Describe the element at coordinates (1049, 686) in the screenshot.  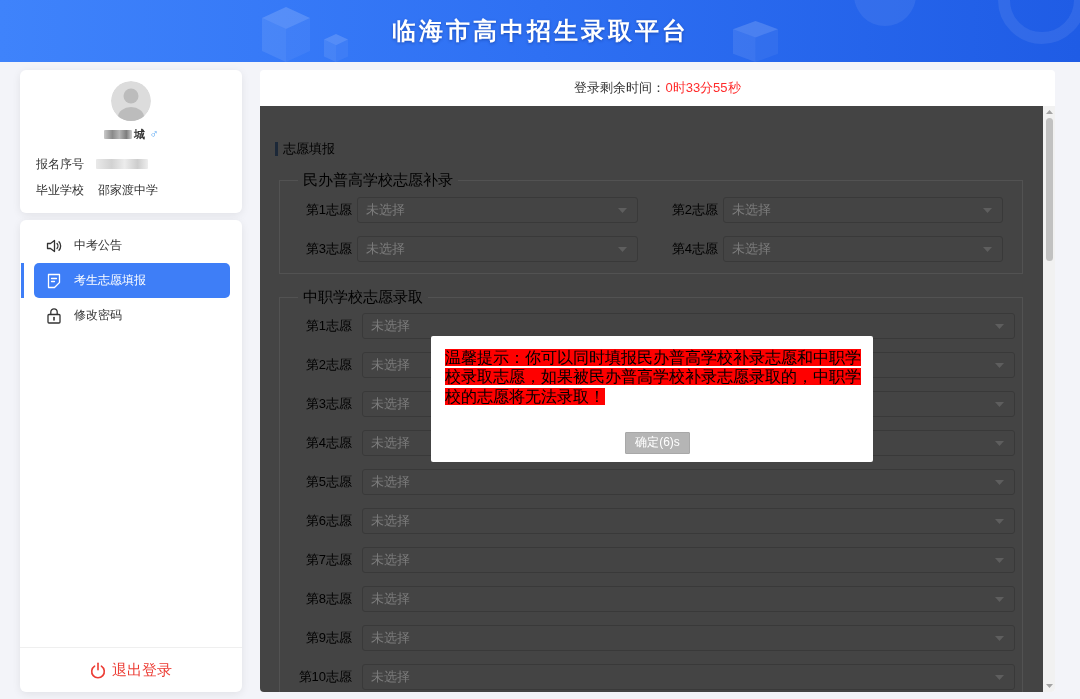
I see `scroll-down-icon` at that location.